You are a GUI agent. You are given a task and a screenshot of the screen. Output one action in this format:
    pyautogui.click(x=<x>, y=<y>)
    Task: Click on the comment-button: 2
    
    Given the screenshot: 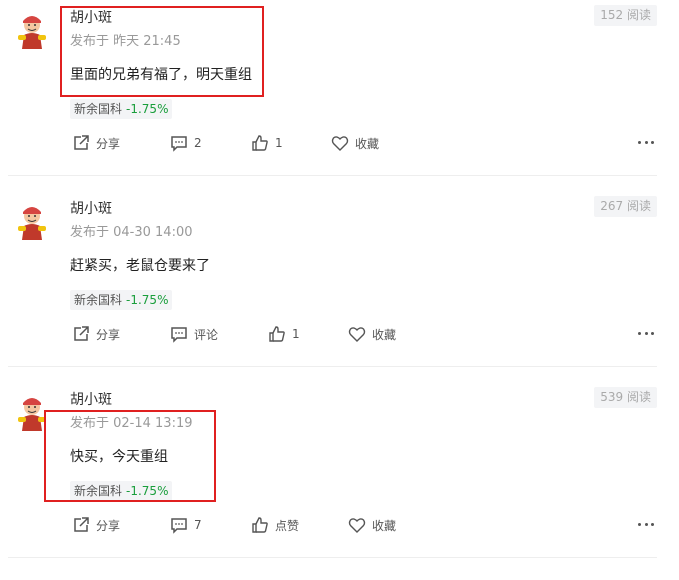 What is the action you would take?
    pyautogui.click(x=186, y=143)
    